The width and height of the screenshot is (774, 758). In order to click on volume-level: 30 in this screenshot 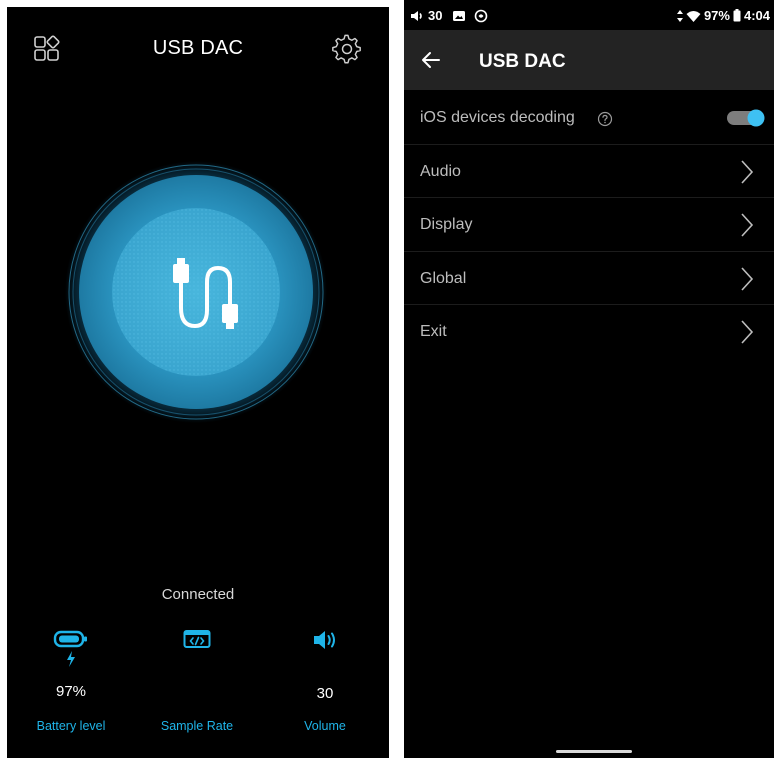, I will do `click(435, 15)`.